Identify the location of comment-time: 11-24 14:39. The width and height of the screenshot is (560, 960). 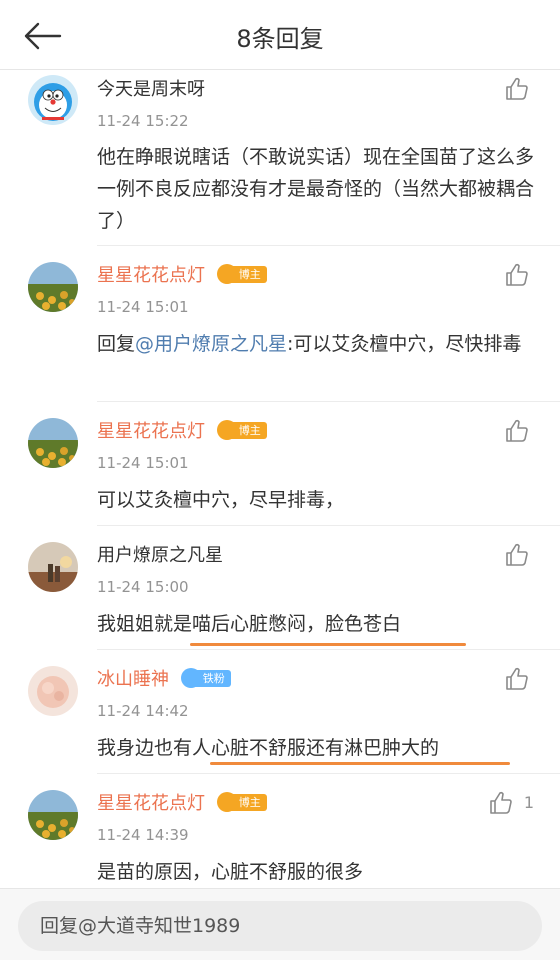
(143, 835).